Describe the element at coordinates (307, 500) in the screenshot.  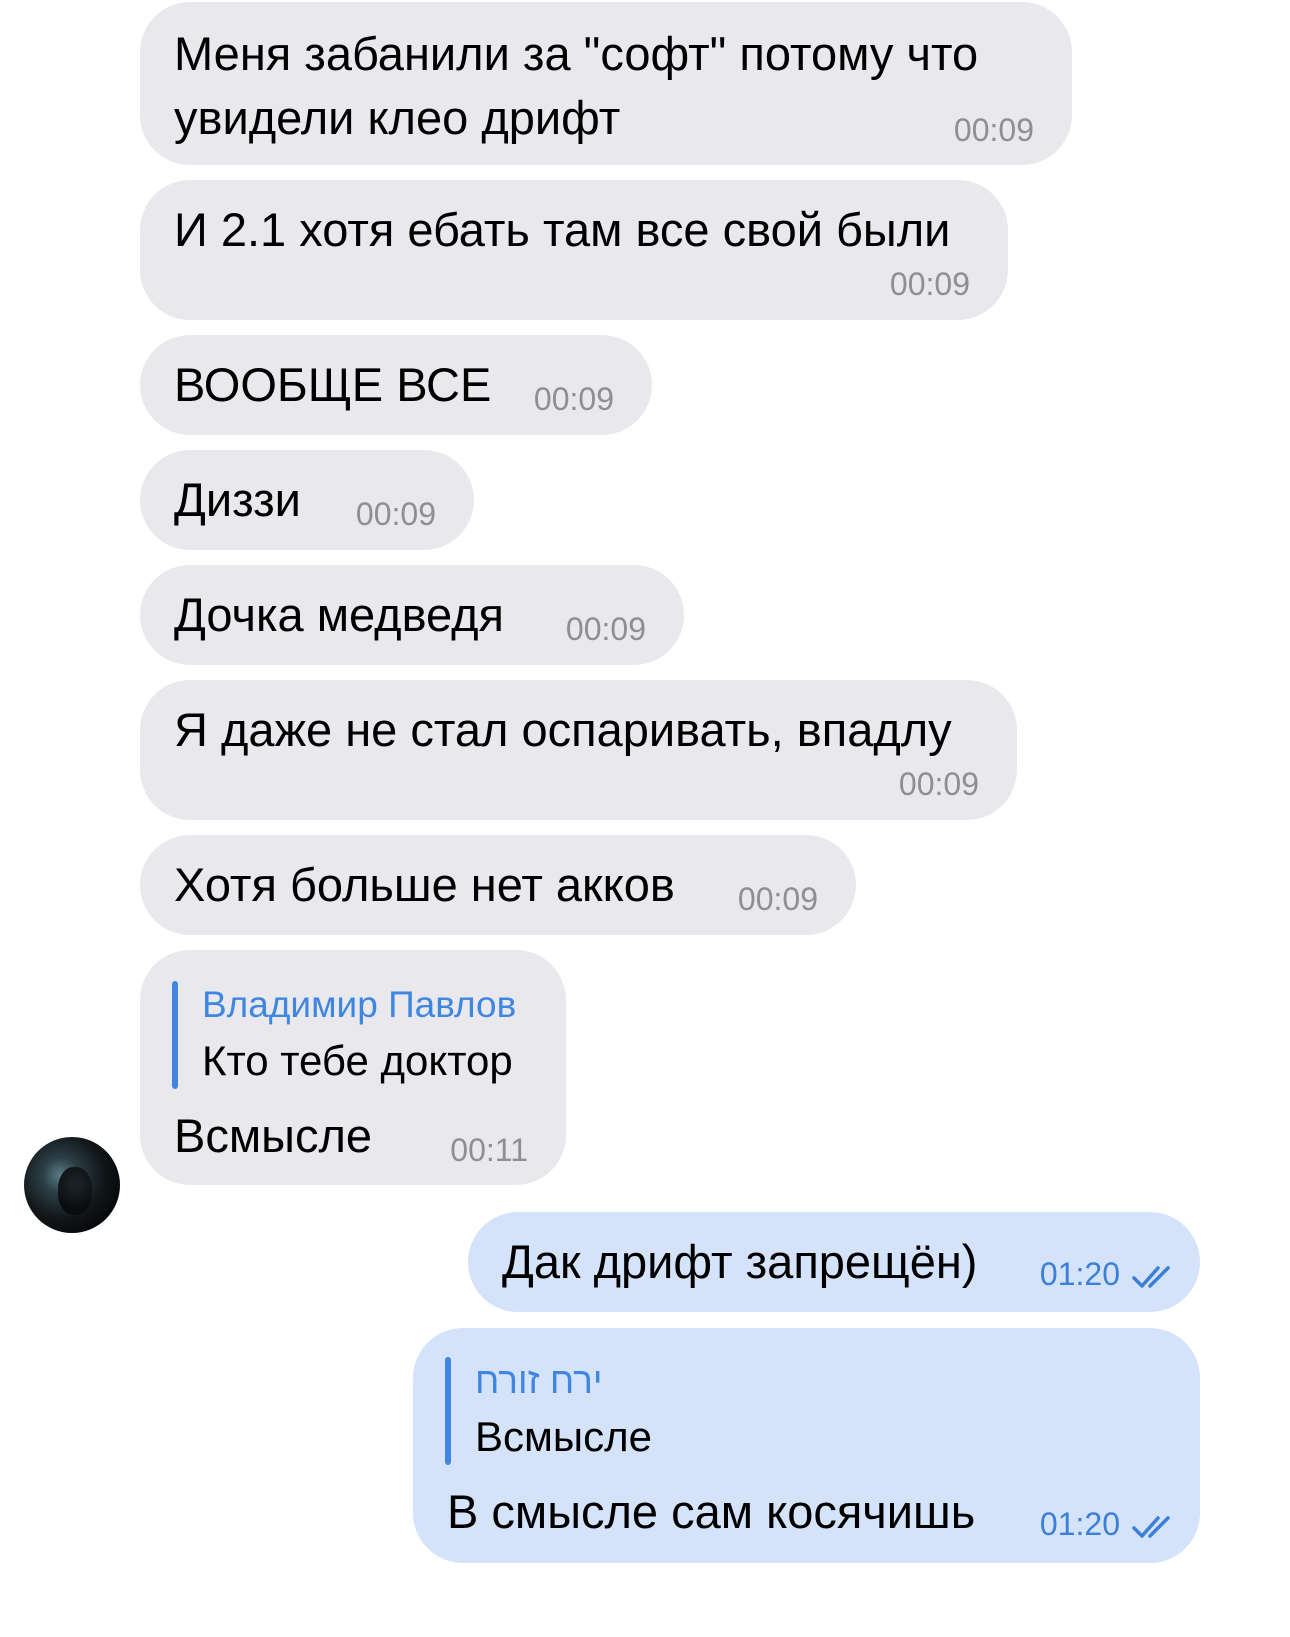
I see `incoming-message: Диззи 00:09` at that location.